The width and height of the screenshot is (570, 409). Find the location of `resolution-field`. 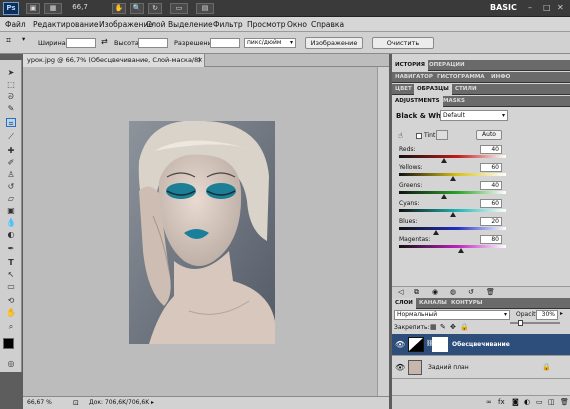

resolution-field is located at coordinates (225, 43).